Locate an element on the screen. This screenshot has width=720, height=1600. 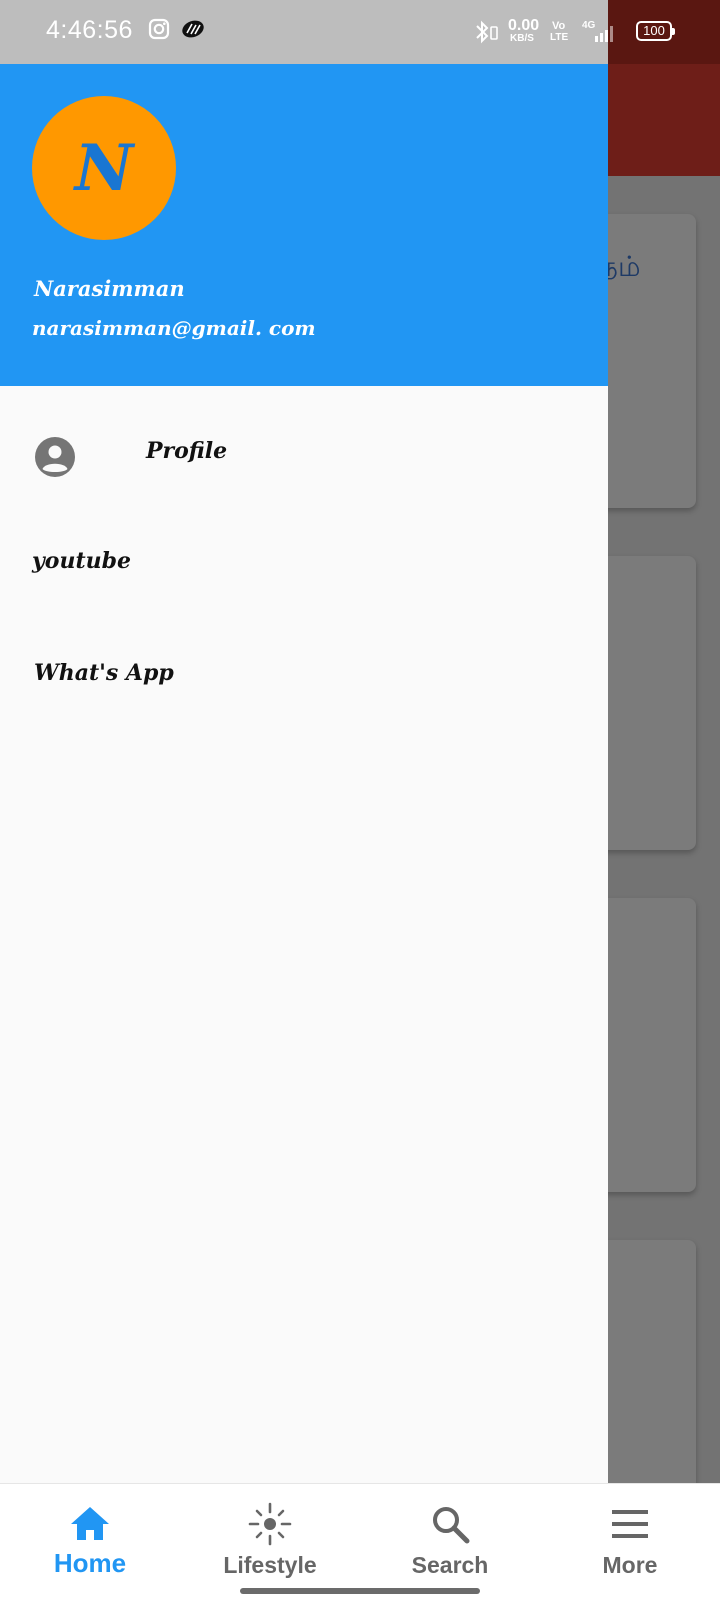
network-speed-unit: KB/S is located at coordinates (522, 38).